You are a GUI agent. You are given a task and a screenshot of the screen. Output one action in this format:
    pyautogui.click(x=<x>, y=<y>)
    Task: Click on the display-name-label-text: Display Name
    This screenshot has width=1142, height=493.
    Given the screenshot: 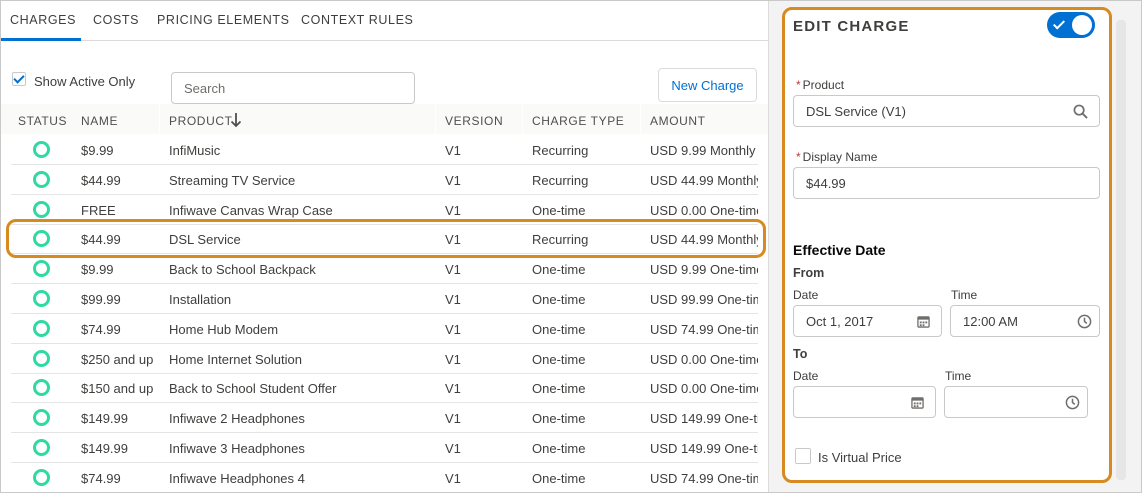 What is the action you would take?
    pyautogui.click(x=840, y=157)
    